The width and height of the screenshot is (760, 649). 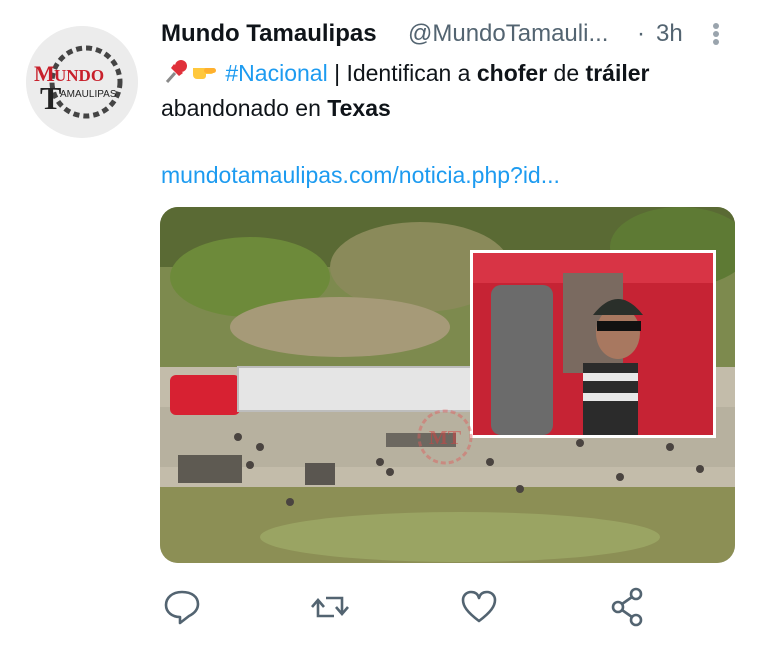 What do you see at coordinates (175, 72) in the screenshot?
I see `pushpin-icon` at bounding box center [175, 72].